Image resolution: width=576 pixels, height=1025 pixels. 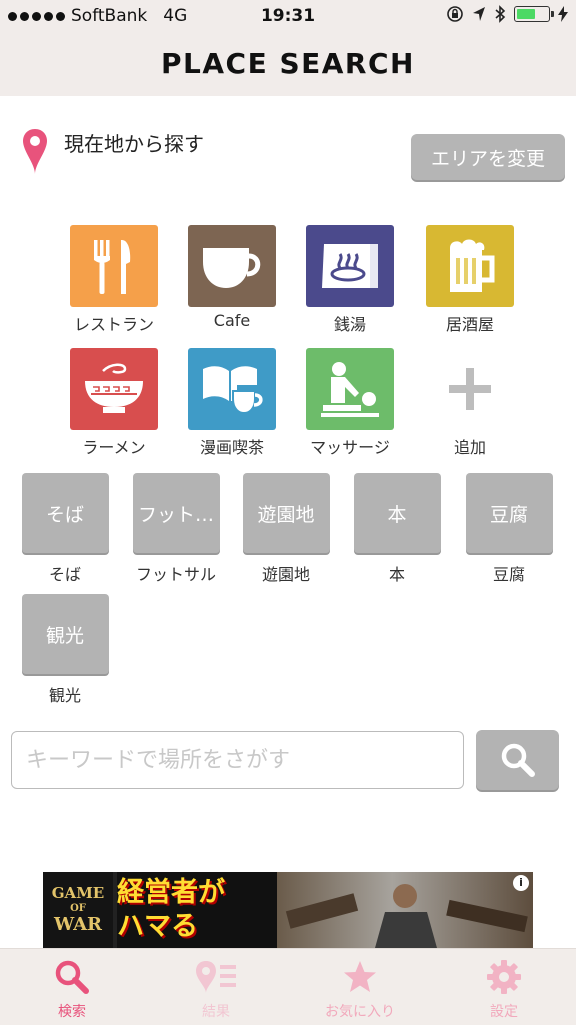 I want to click on tab-favorites: お気に入り, so click(x=360, y=987).